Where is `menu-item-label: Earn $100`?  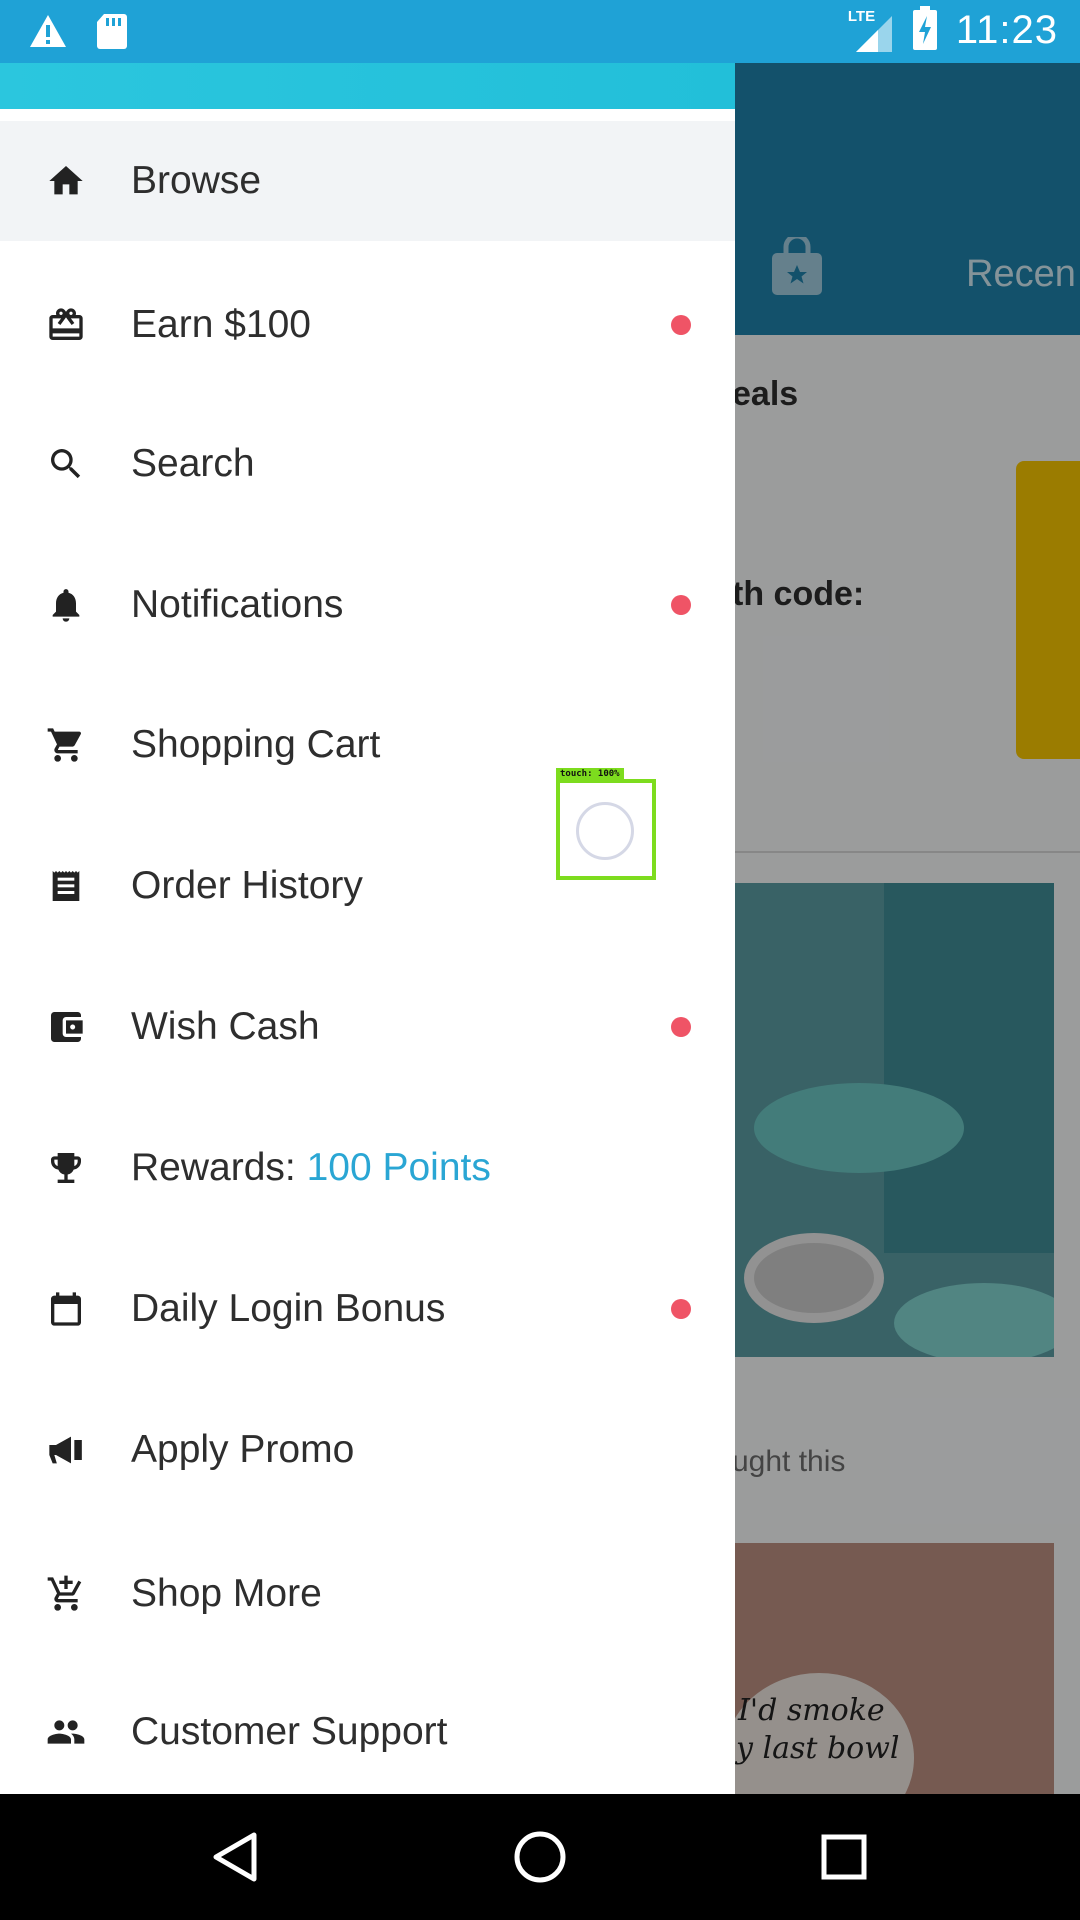
menu-item-label: Earn $100 is located at coordinates (221, 324).